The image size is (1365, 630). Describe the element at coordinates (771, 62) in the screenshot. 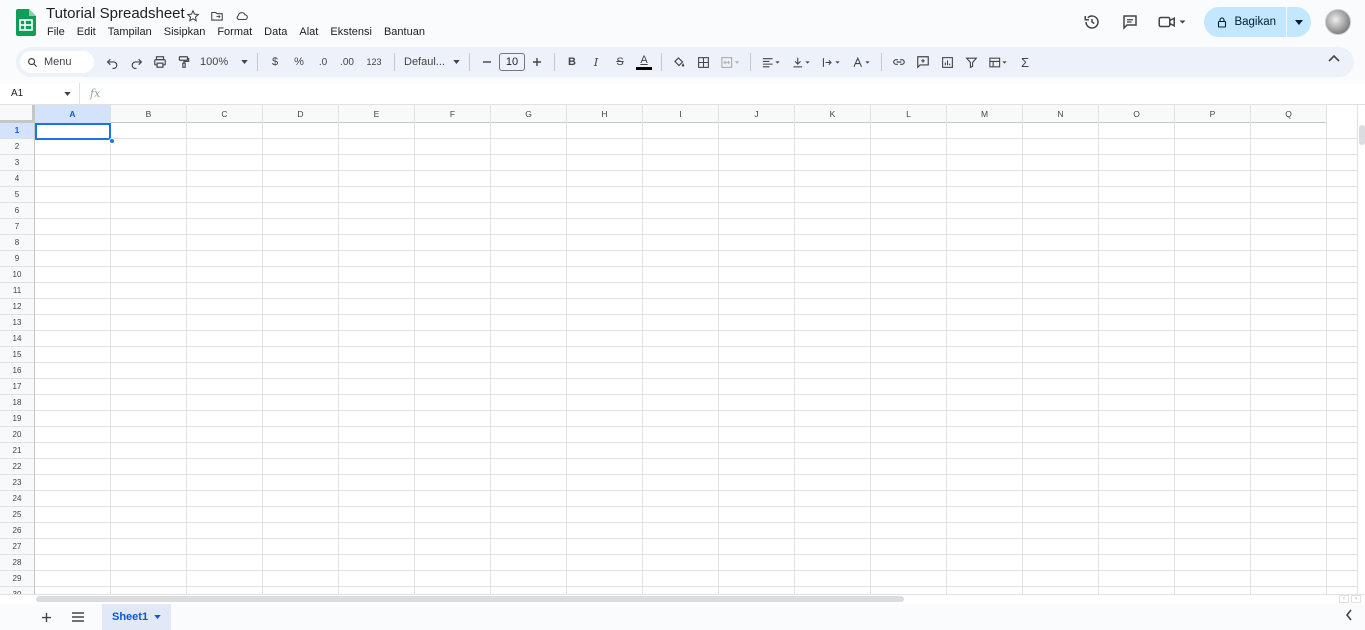

I see `horizontal-align-icon` at that location.